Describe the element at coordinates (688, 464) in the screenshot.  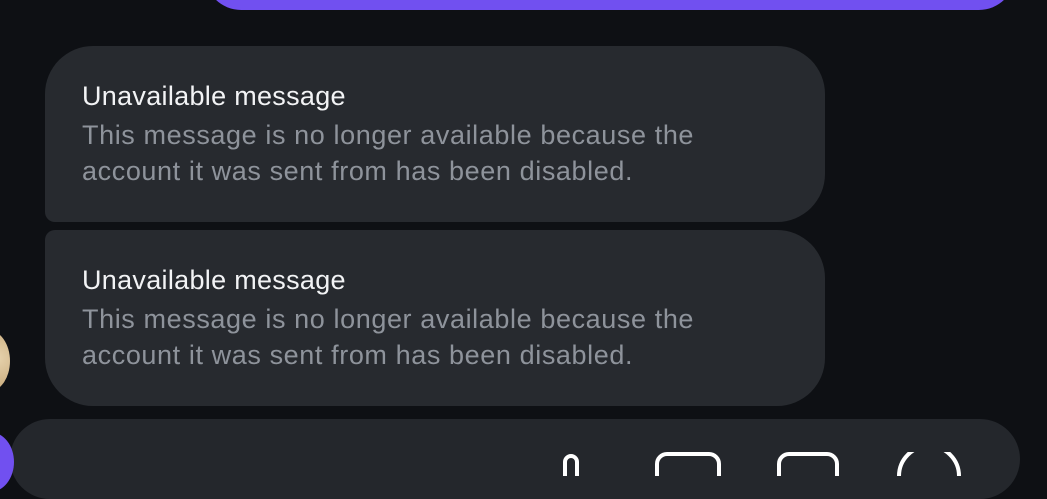
I see `gallery-icon` at that location.